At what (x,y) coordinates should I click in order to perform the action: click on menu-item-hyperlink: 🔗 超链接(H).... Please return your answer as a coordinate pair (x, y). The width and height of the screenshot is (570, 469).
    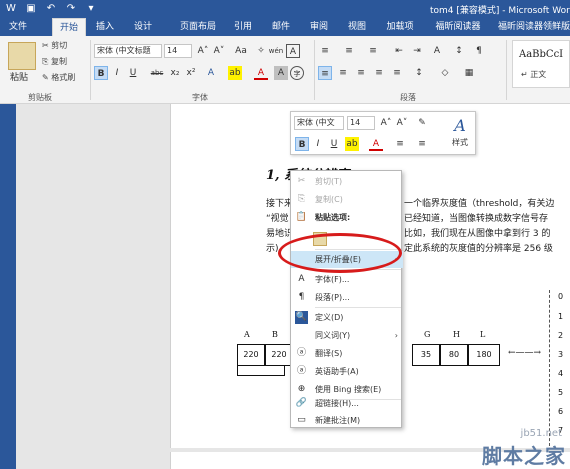
    Looking at the image, I should click on (347, 403).